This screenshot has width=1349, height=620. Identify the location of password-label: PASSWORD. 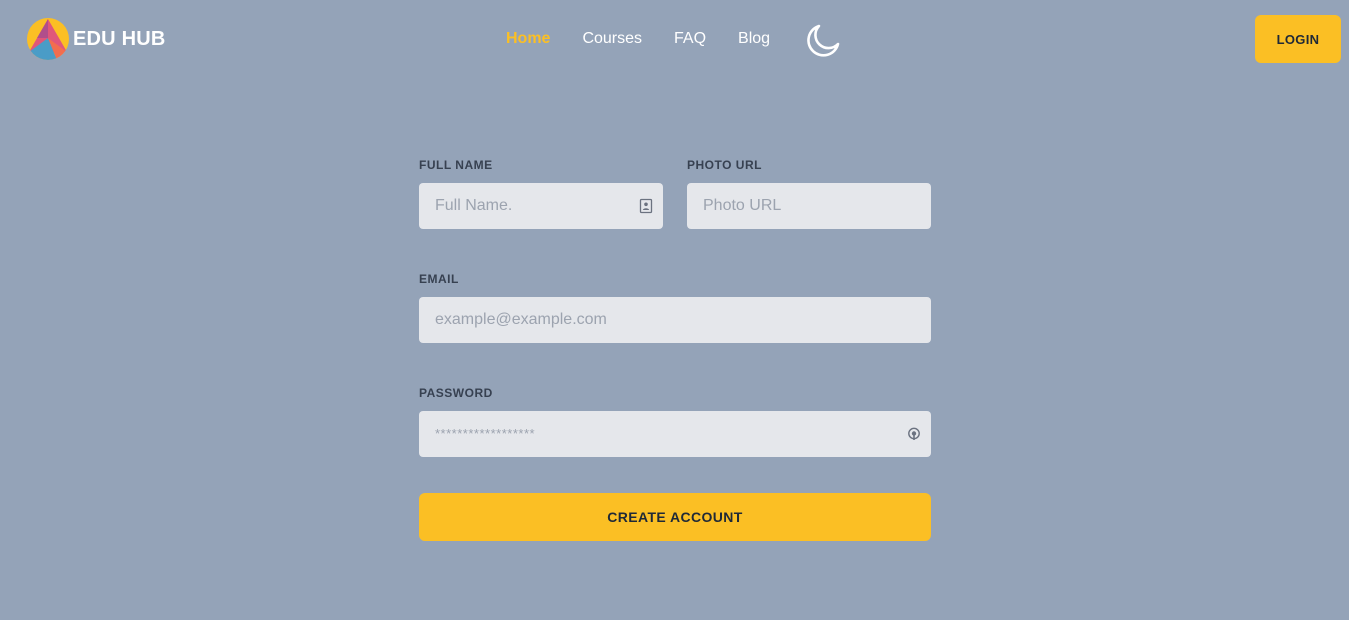
(456, 393).